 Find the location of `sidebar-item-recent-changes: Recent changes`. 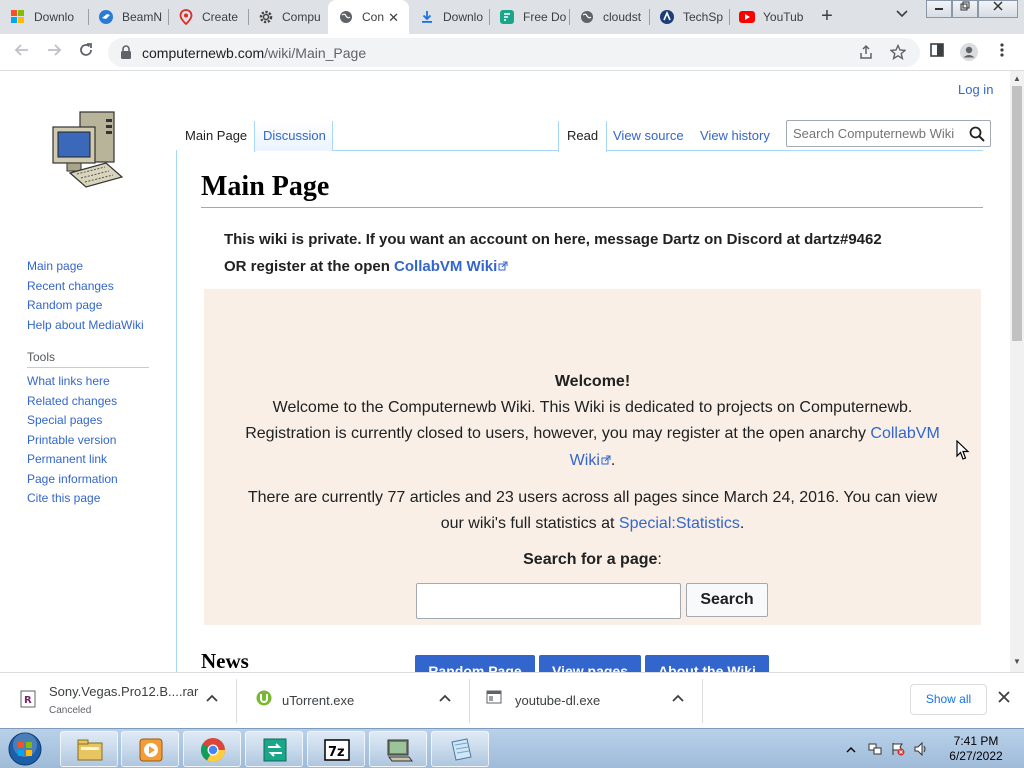

sidebar-item-recent-changes: Recent changes is located at coordinates (85, 287).